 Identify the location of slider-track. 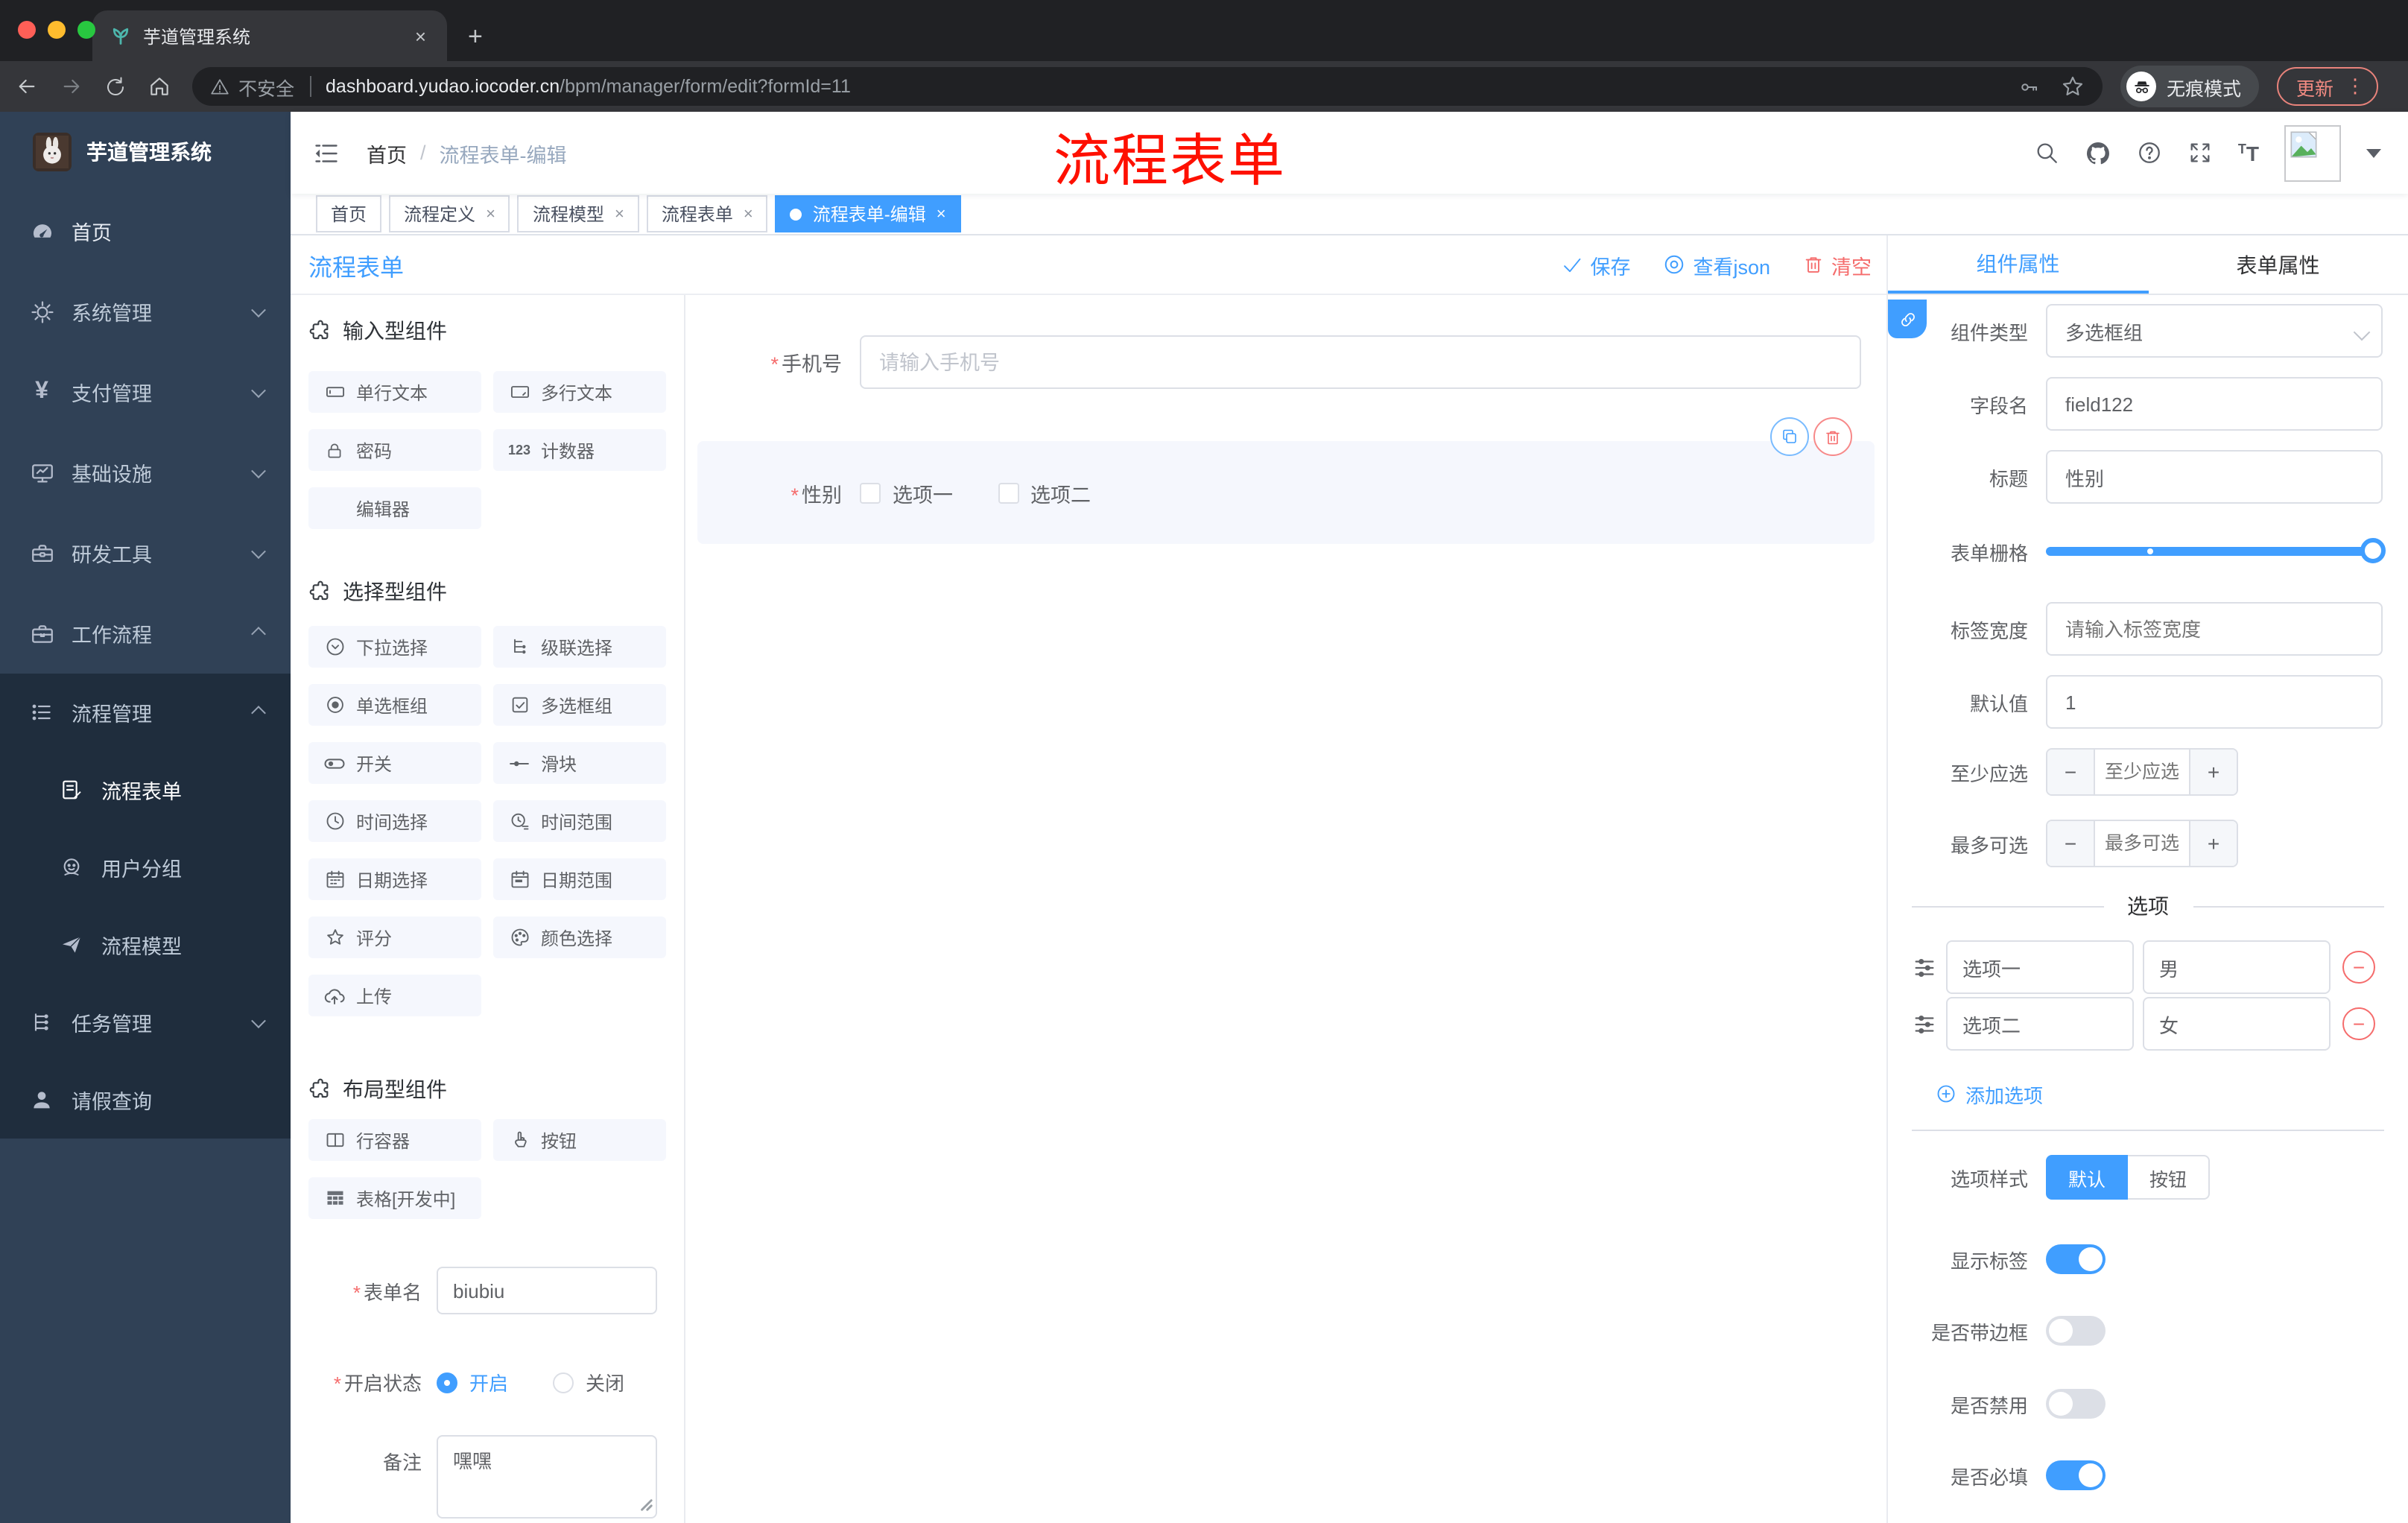
(2216, 550).